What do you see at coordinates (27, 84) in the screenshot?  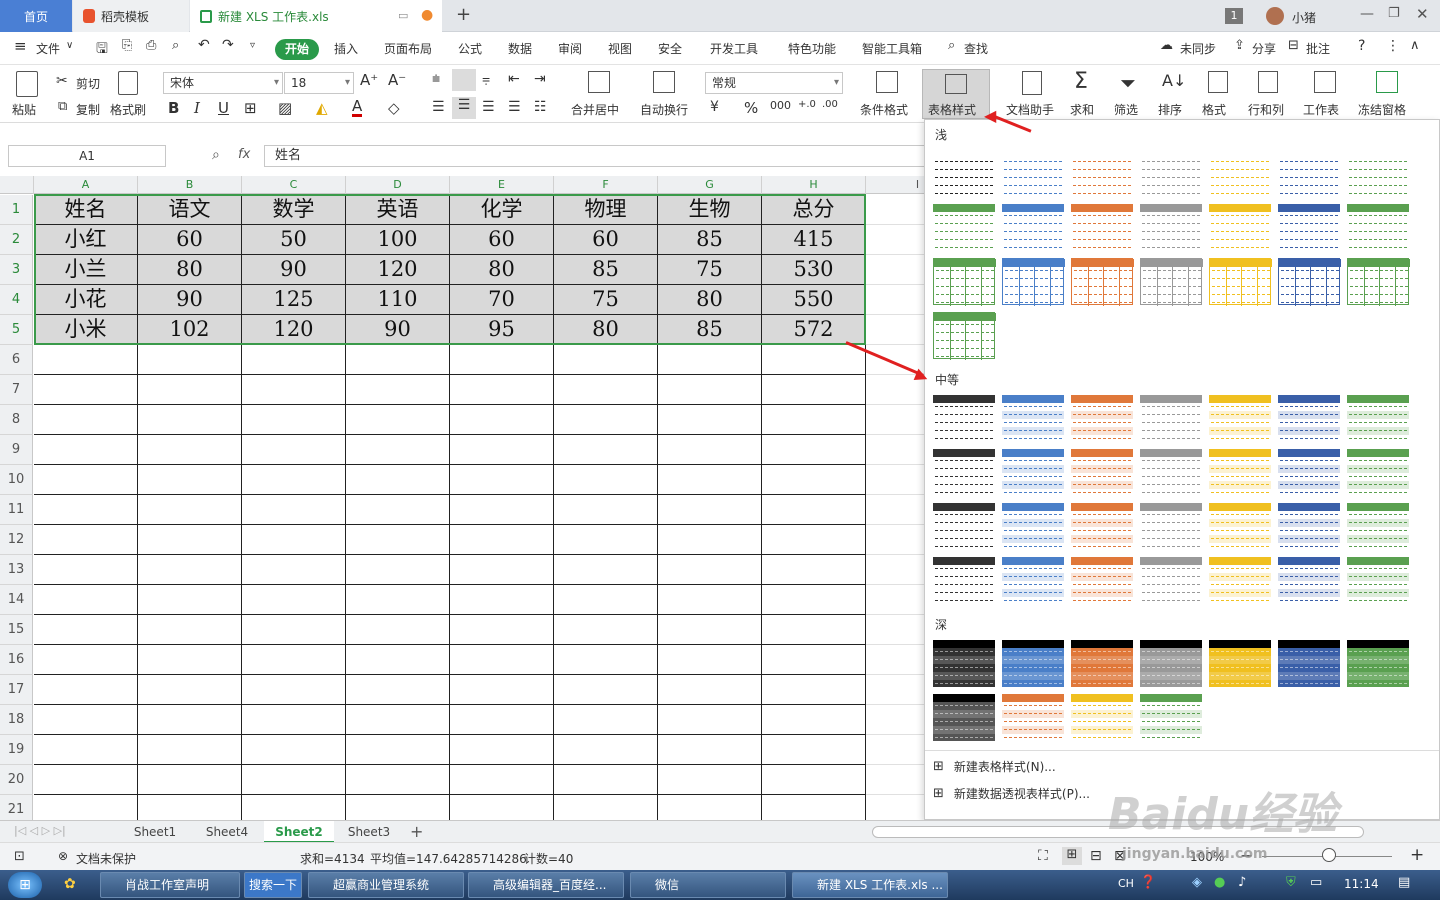 I see `paste-icon` at bounding box center [27, 84].